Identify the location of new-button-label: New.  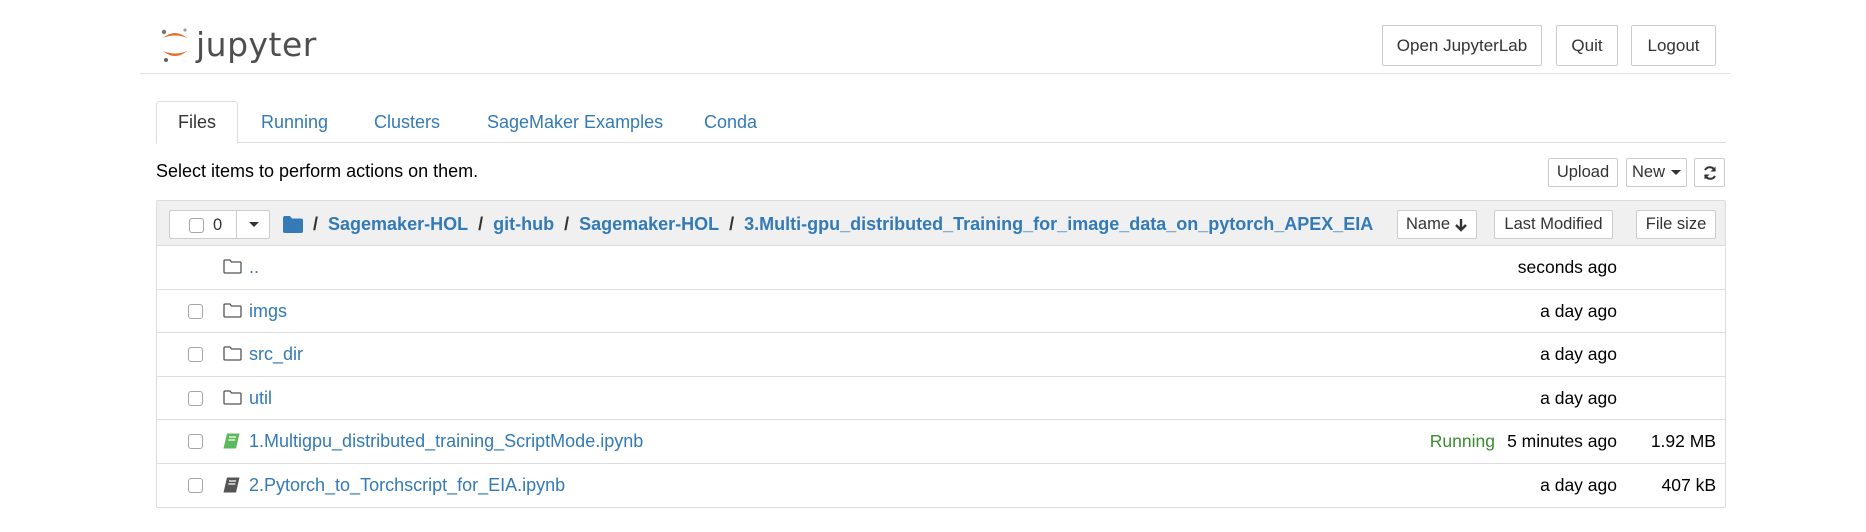
(1648, 172).